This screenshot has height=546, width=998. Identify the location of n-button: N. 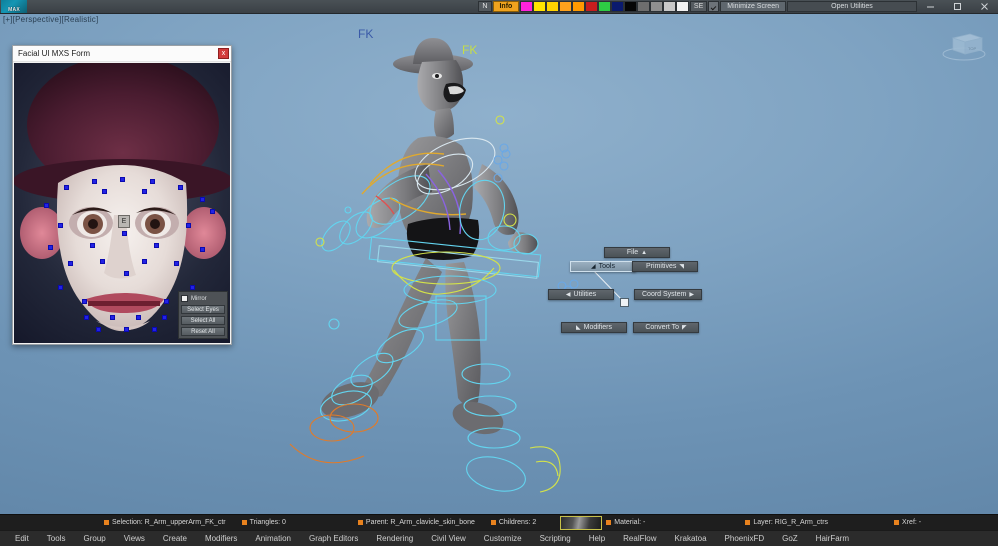
(484, 6).